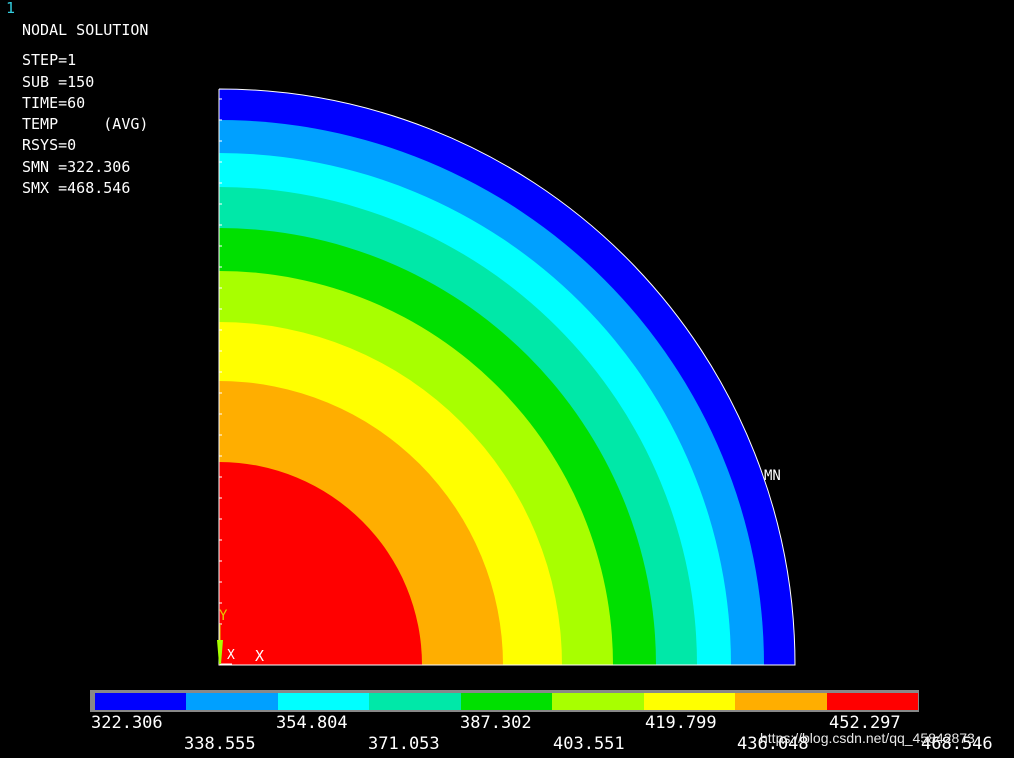 The image size is (1014, 758). What do you see at coordinates (231, 655) in the screenshot?
I see `axis-x-small-label: X` at bounding box center [231, 655].